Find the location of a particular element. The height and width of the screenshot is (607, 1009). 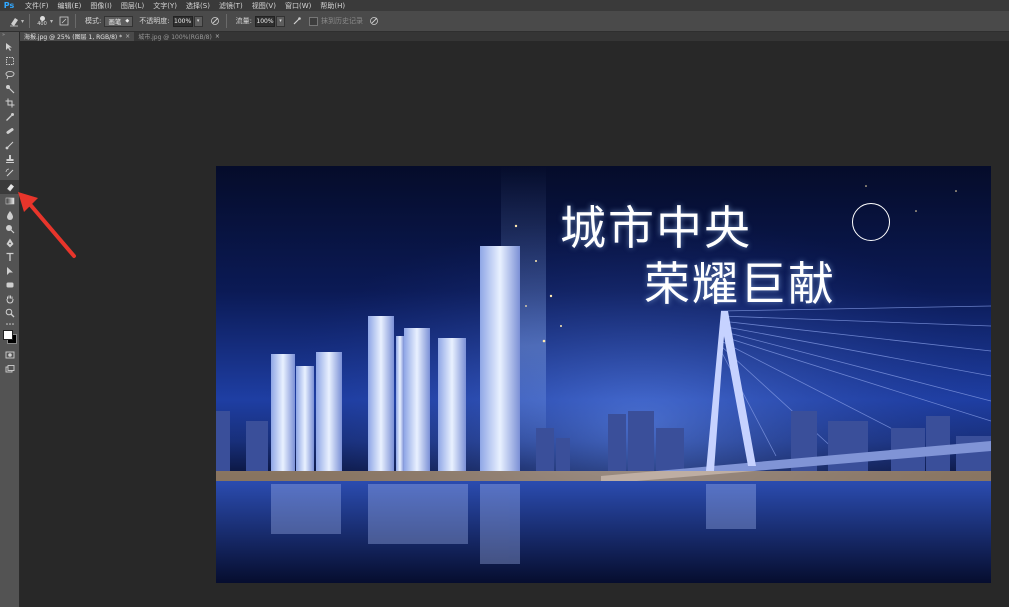

toolbar-collapse-button: » is located at coordinates (9, 36).